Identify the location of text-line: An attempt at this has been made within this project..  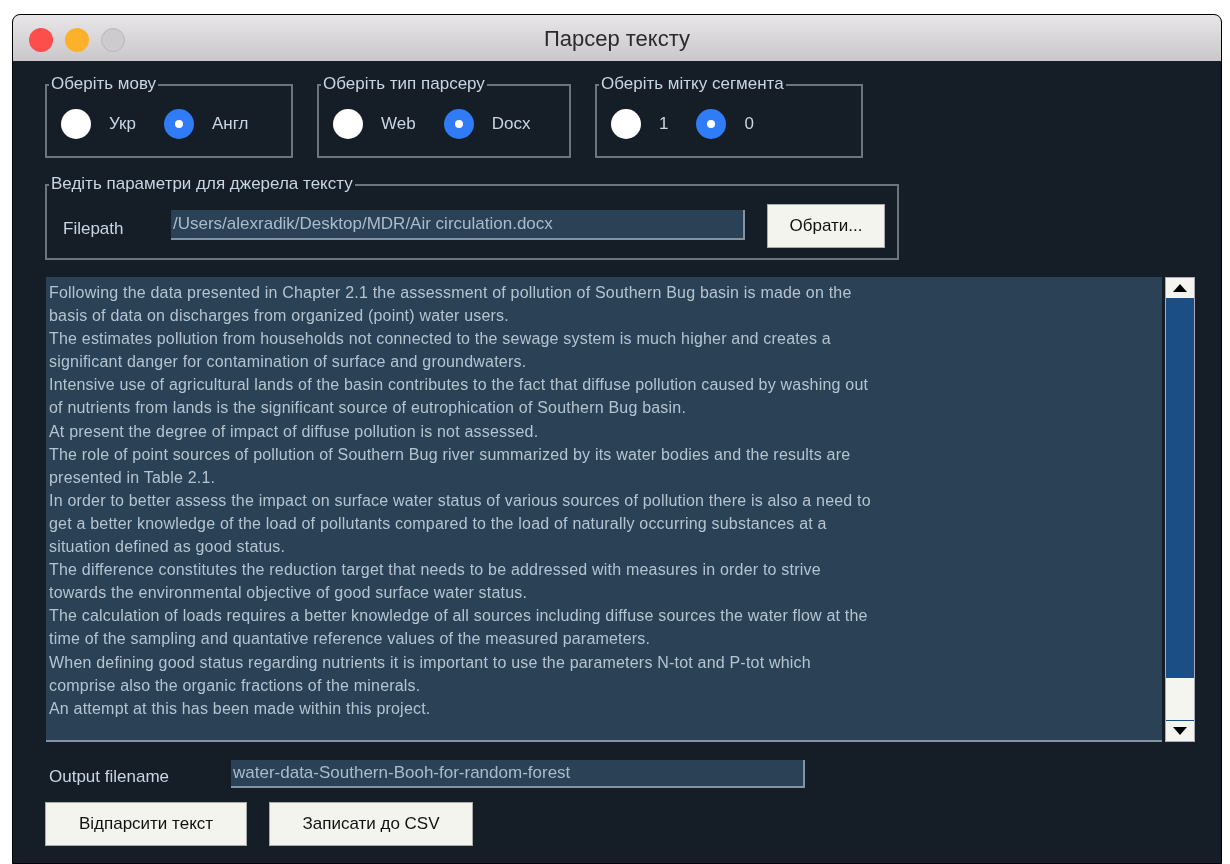
(240, 708).